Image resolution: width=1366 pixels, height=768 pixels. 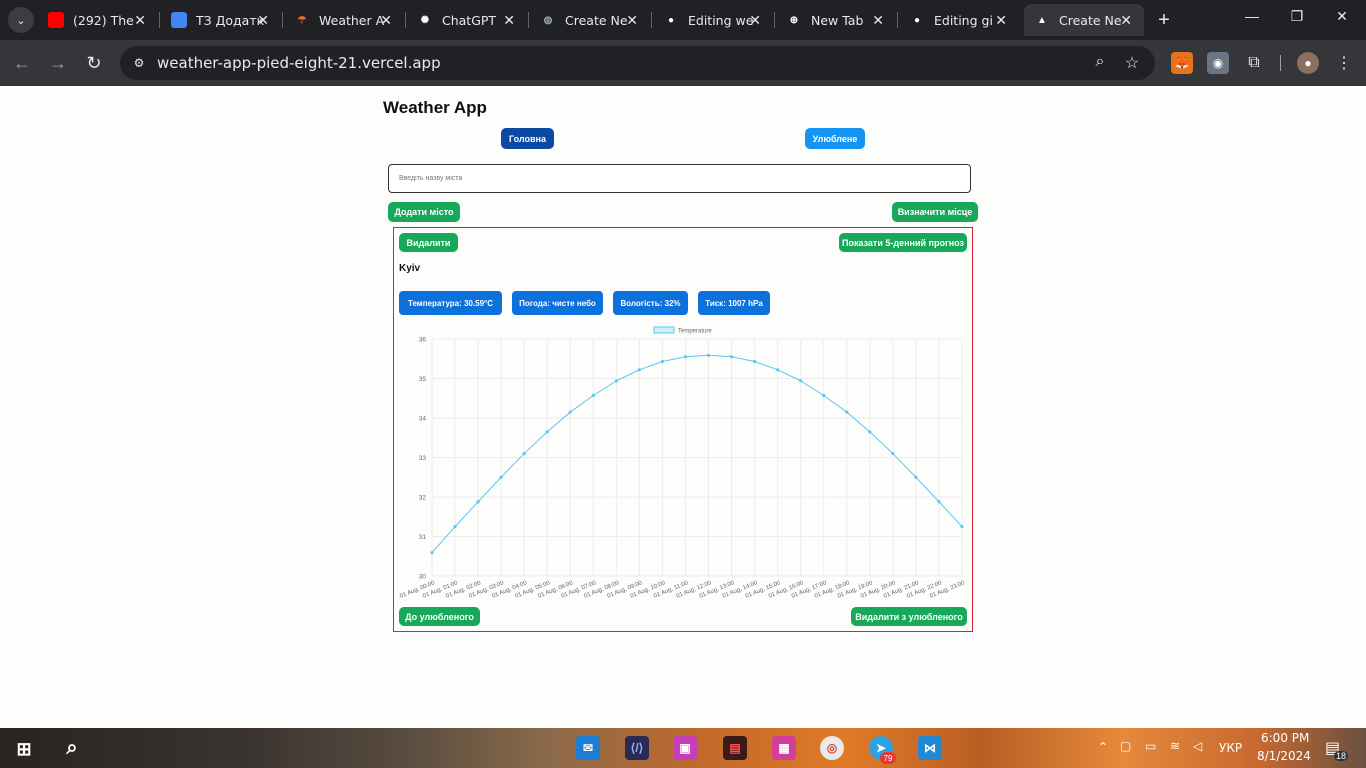 I want to click on browser-tab: ▶ (292) The ✕, so click(x=98, y=20).